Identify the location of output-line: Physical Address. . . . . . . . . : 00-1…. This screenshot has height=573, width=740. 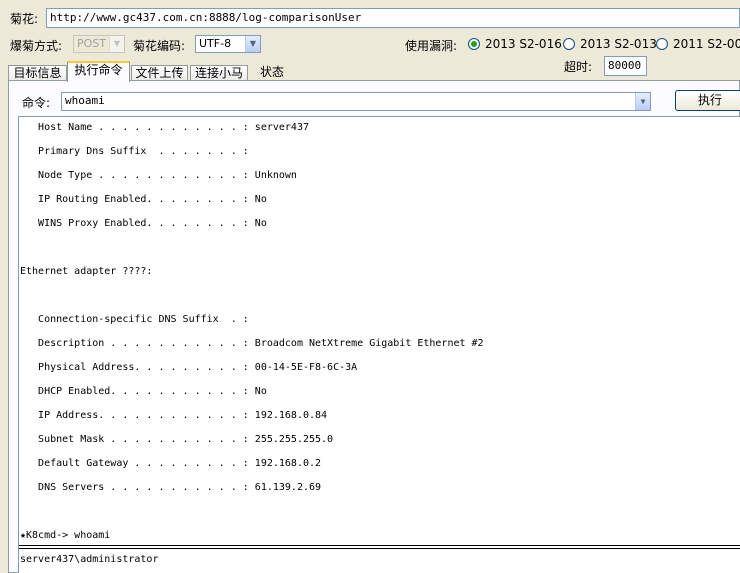
(189, 367).